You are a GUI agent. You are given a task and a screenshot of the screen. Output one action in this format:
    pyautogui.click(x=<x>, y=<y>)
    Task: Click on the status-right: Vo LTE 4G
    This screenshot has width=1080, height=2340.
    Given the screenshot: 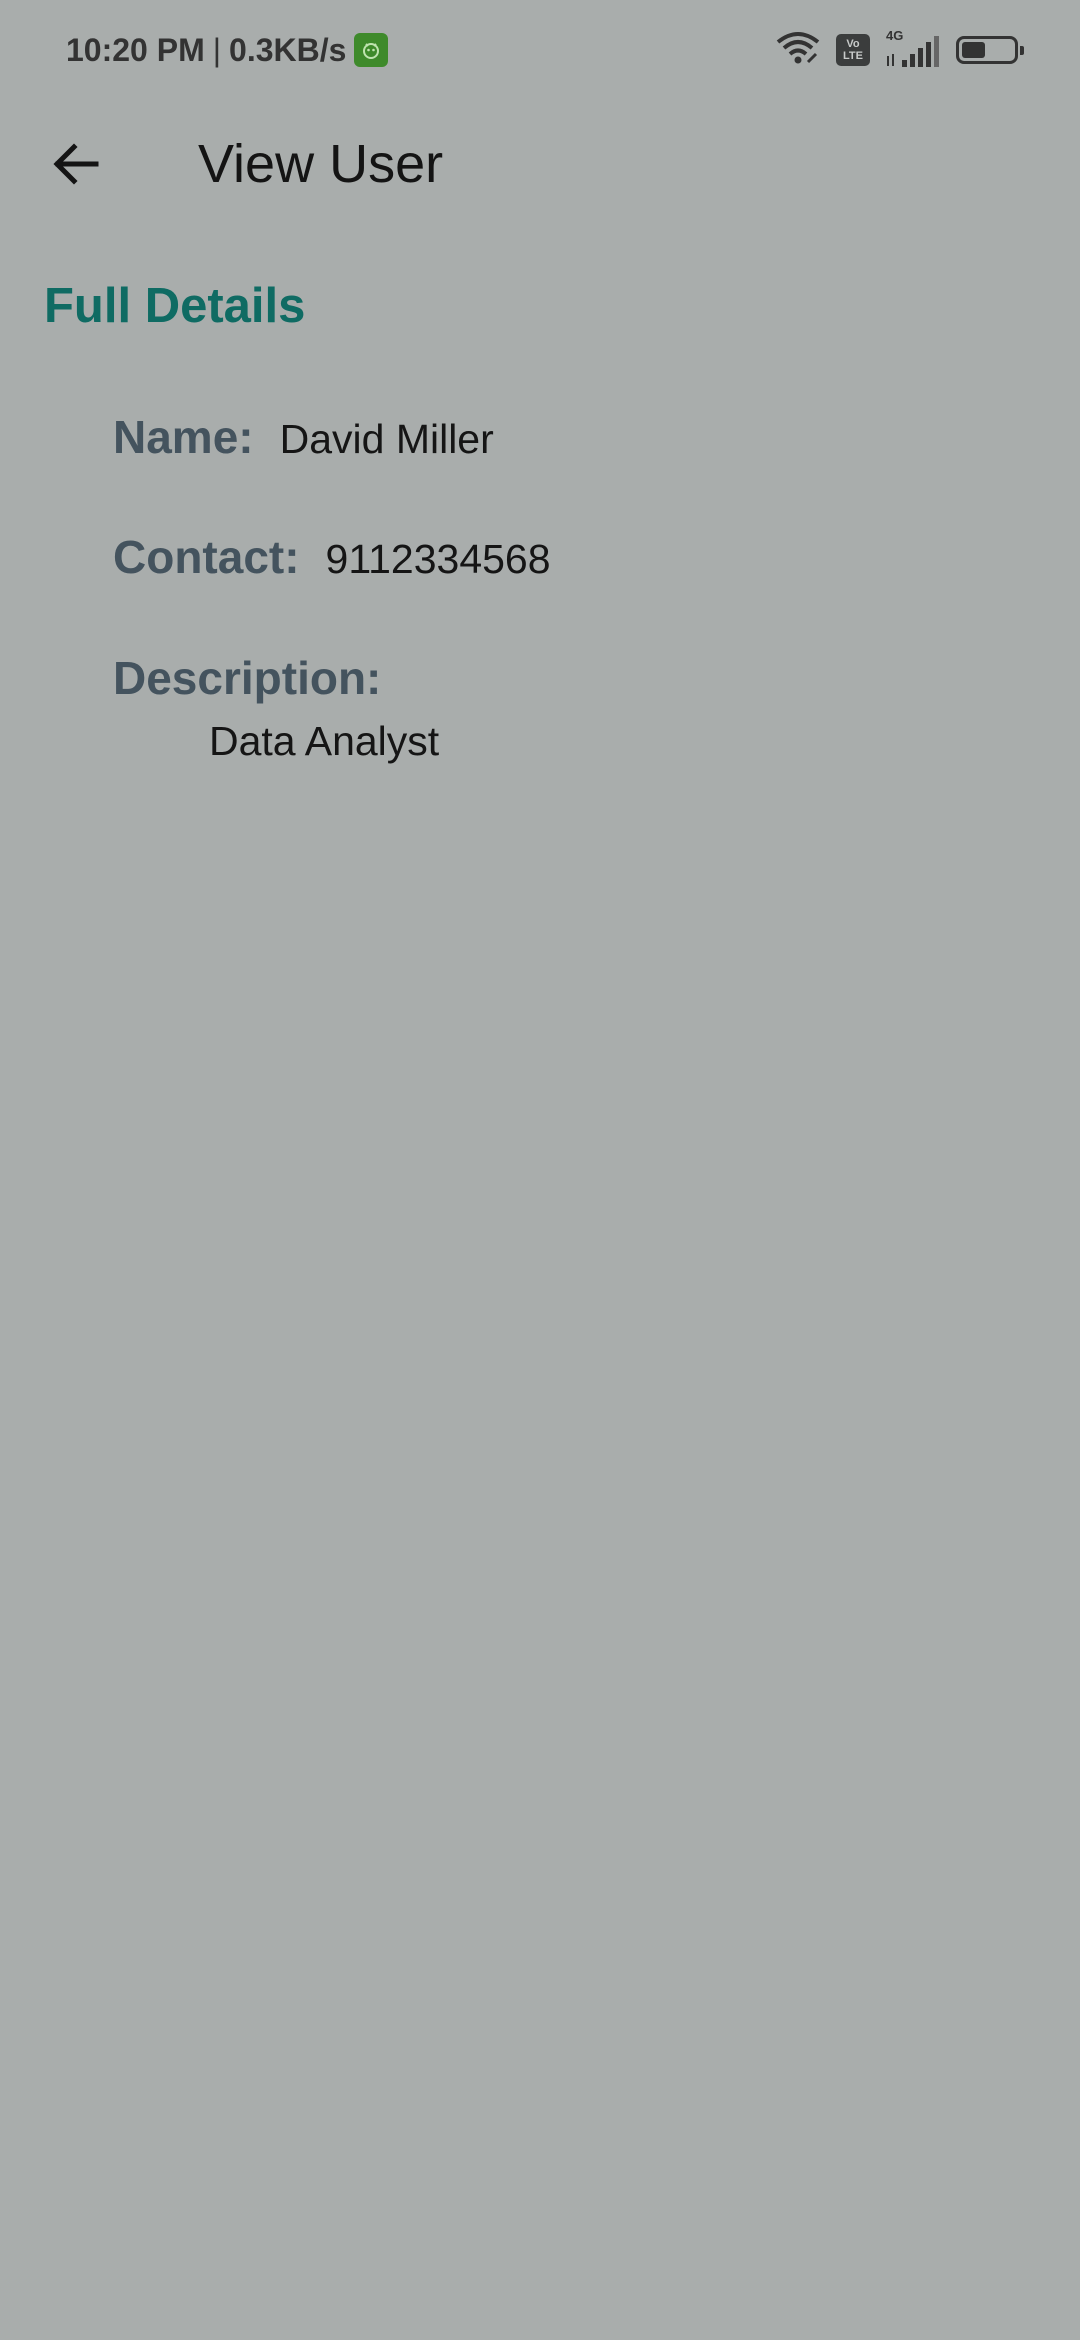 What is the action you would take?
    pyautogui.click(x=899, y=49)
    